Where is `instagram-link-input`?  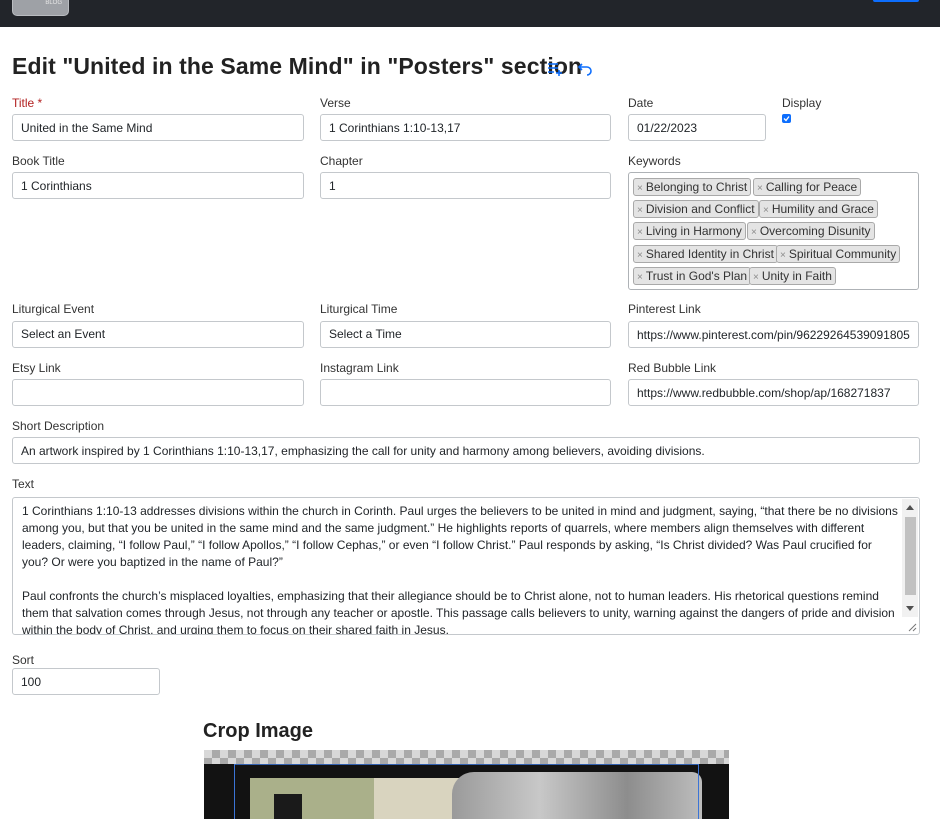 instagram-link-input is located at coordinates (465, 392).